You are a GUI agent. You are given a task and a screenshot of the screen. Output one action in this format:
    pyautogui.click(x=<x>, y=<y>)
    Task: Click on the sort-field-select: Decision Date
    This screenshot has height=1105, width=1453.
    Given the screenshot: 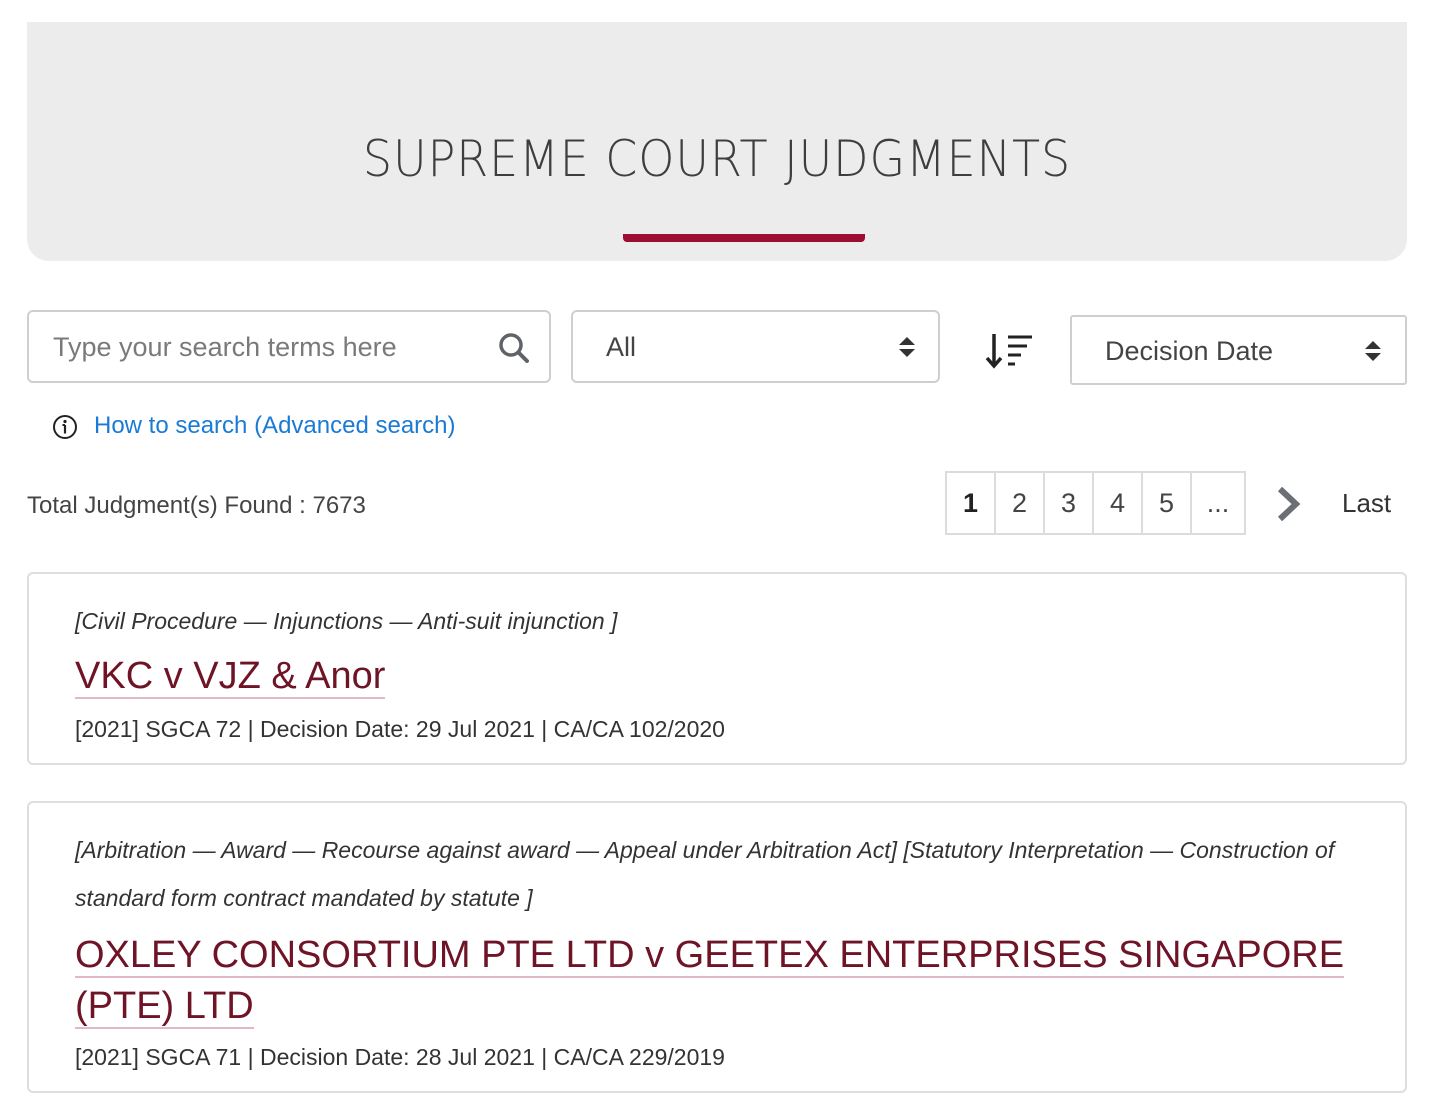 What is the action you would take?
    pyautogui.click(x=1238, y=350)
    